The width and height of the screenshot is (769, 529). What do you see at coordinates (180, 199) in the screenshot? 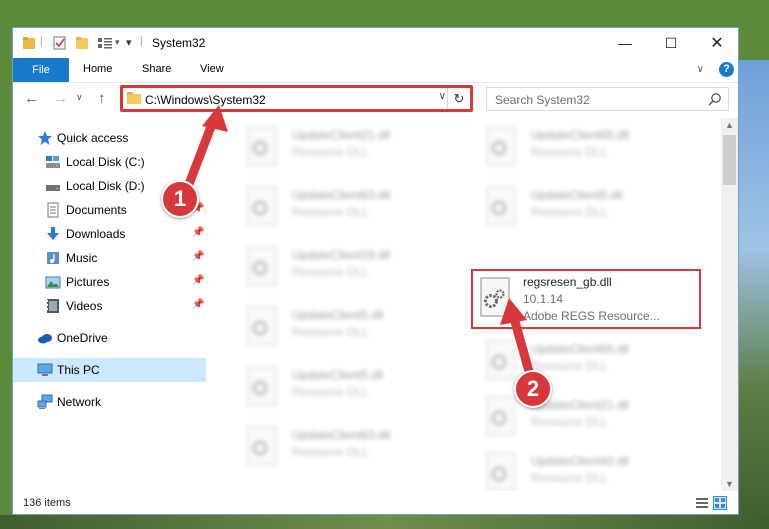
I see `annotation-badge-one: 1` at bounding box center [180, 199].